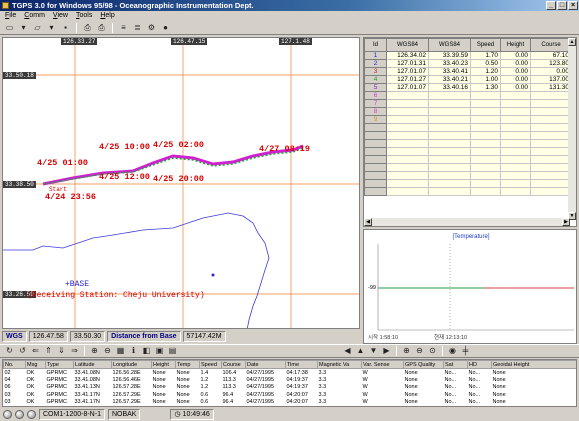 The width and height of the screenshot is (579, 421). I want to click on menu-file: File, so click(10, 16).